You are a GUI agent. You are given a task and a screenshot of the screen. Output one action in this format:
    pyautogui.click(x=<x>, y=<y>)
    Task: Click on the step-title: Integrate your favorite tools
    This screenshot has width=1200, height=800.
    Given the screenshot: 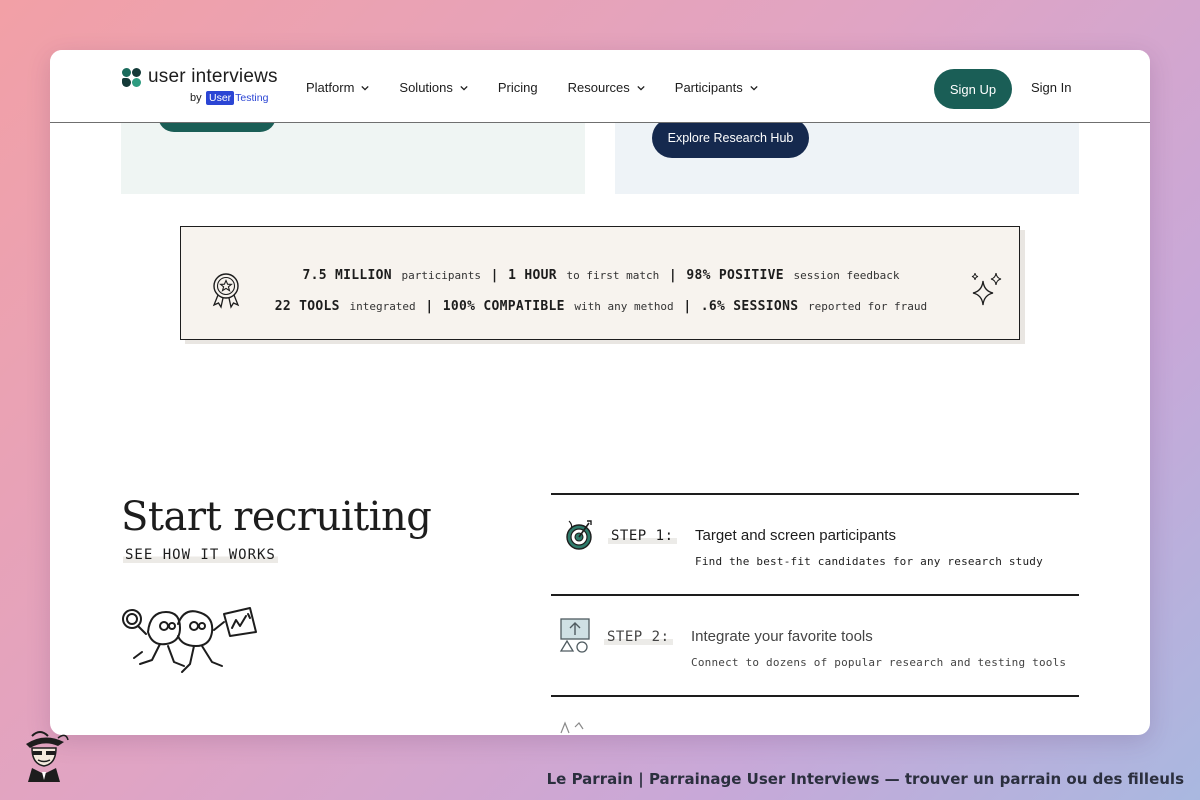 What is the action you would take?
    pyautogui.click(x=782, y=636)
    